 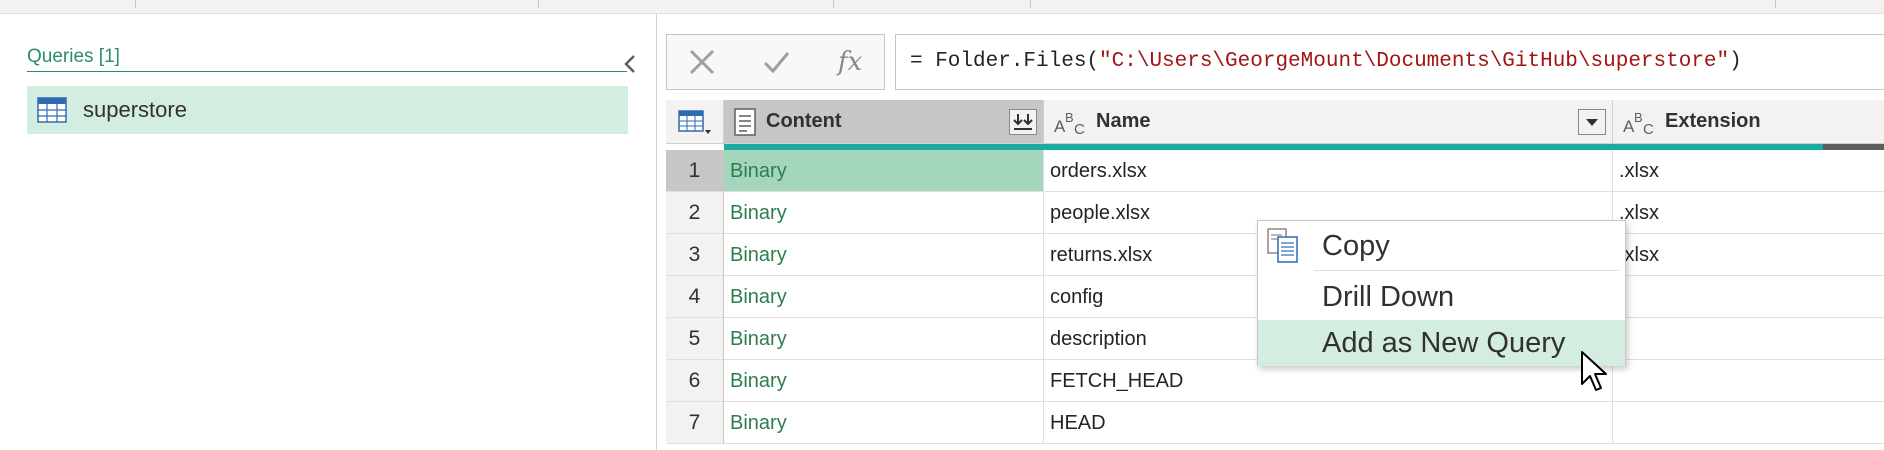 I want to click on table-row: 7 Binary HEAD, so click(x=1275, y=423).